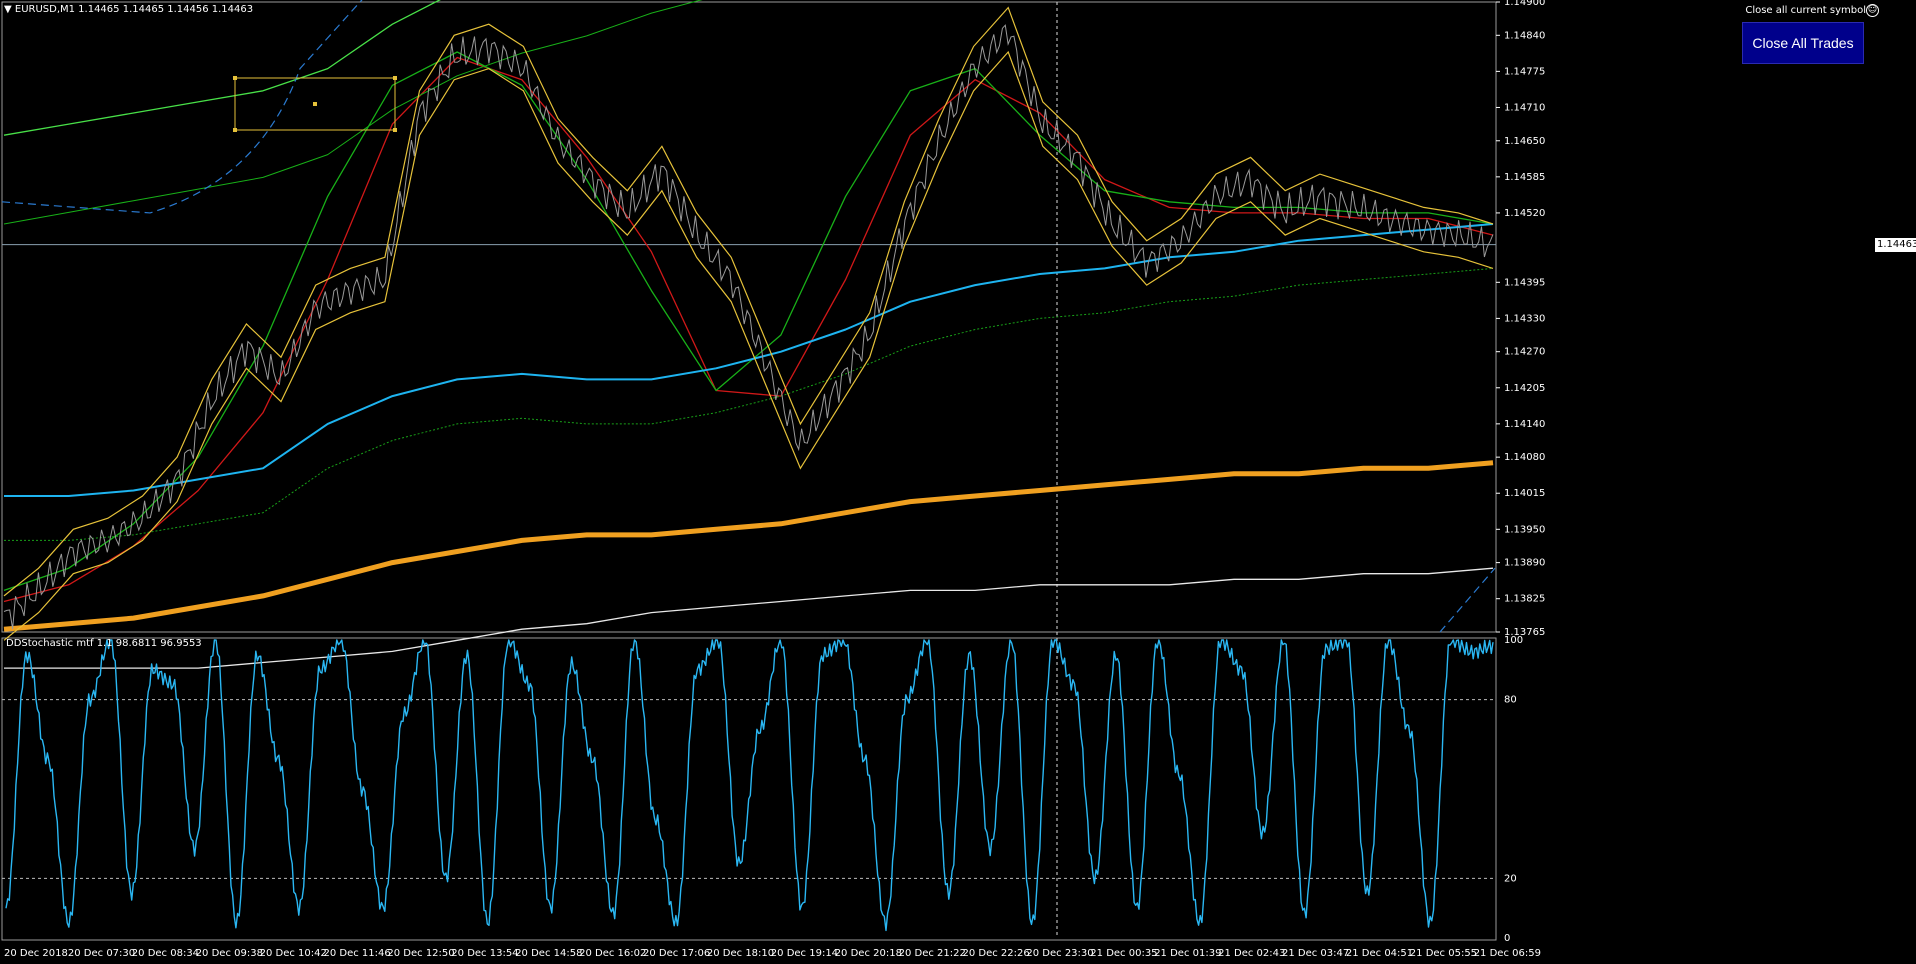 The height and width of the screenshot is (964, 1916). I want to click on y-tick-label: 1.14140, so click(1524, 424).